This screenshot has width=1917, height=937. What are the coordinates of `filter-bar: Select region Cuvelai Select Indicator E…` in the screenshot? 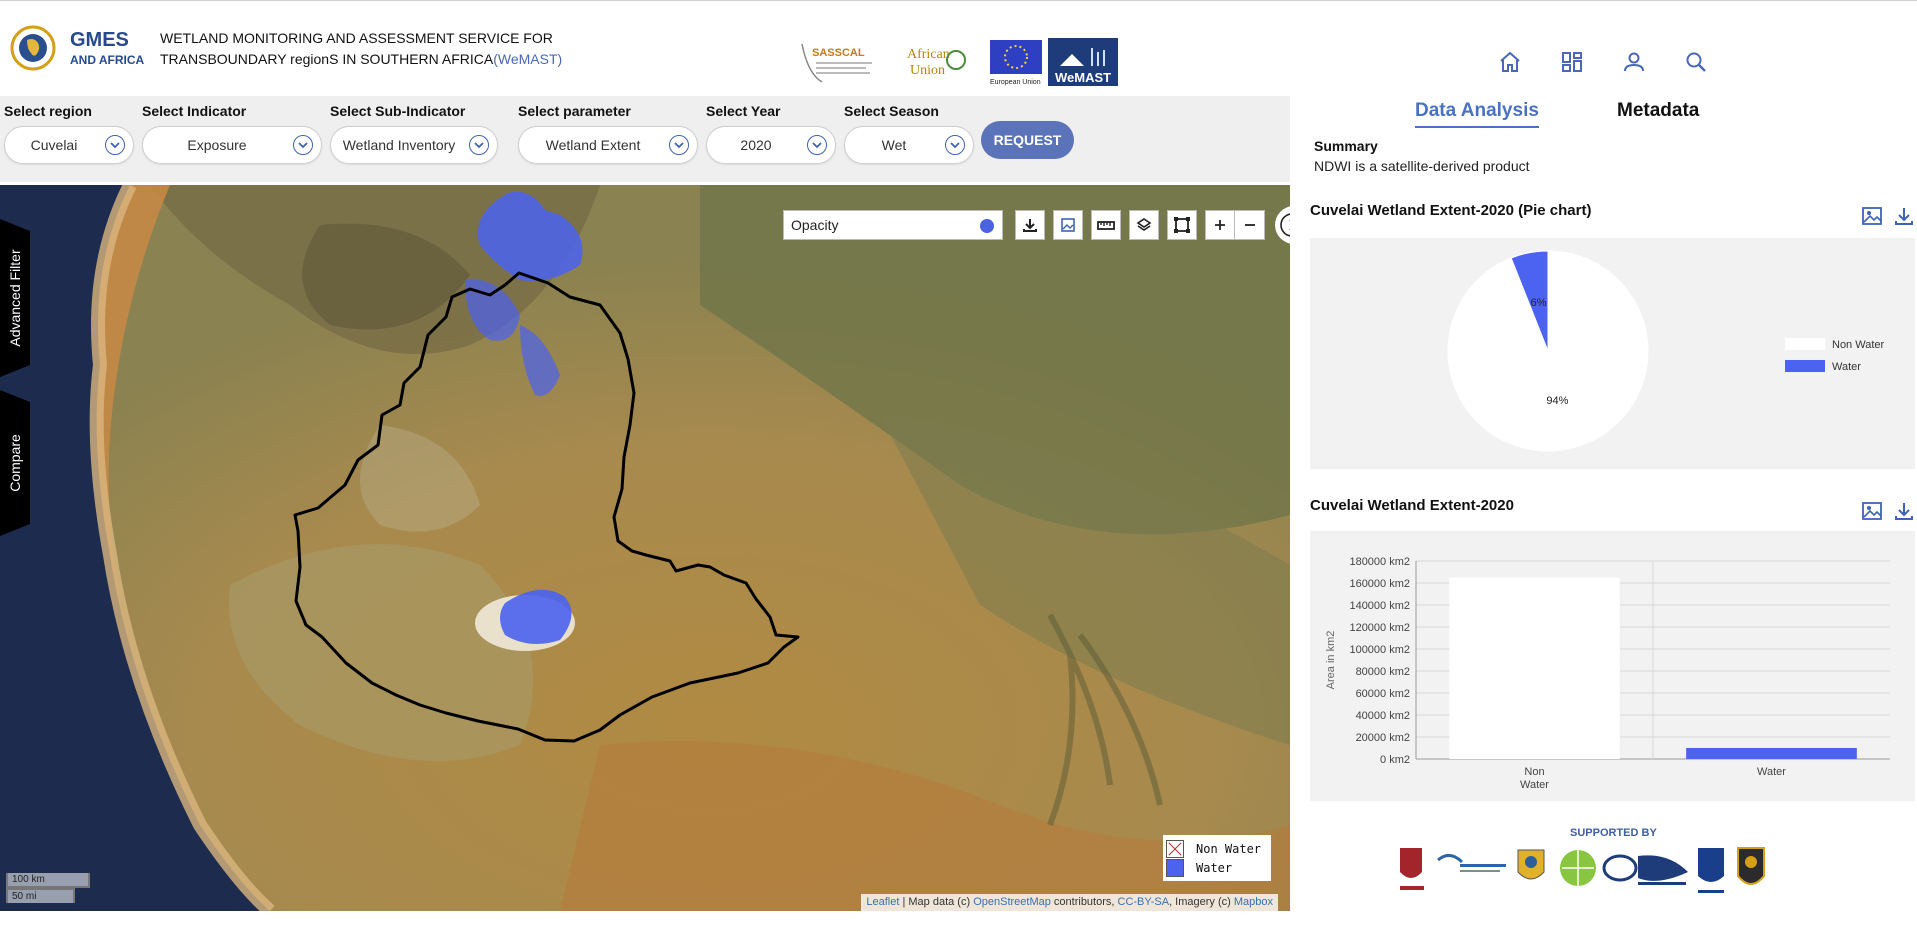 It's located at (645, 139).